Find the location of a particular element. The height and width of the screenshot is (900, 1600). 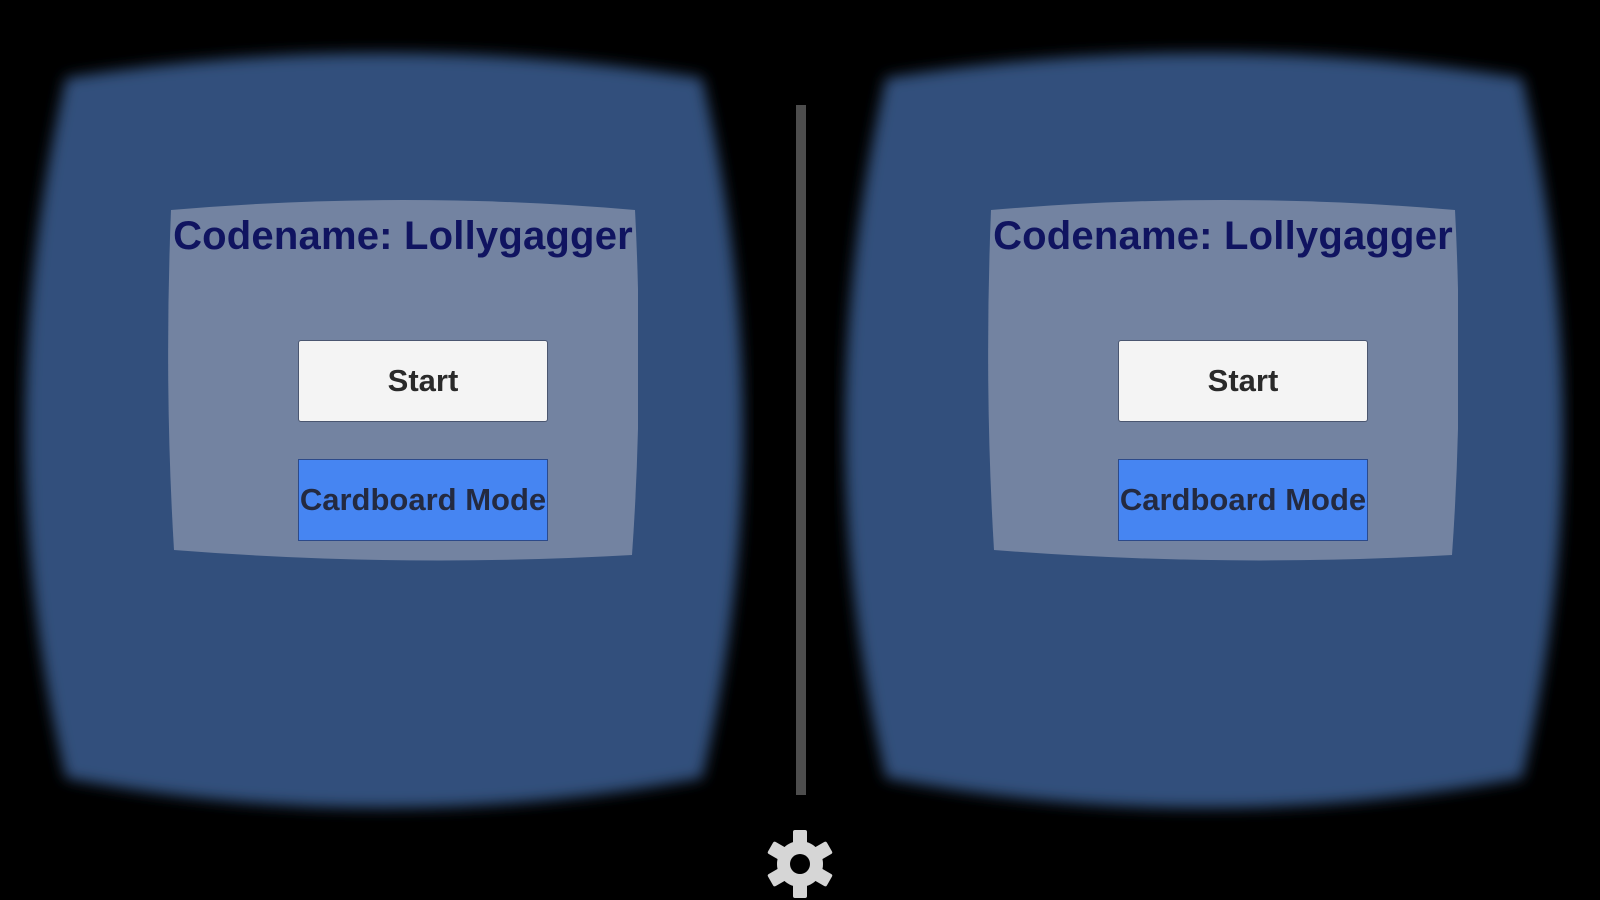

eye-divider-line is located at coordinates (801, 450).